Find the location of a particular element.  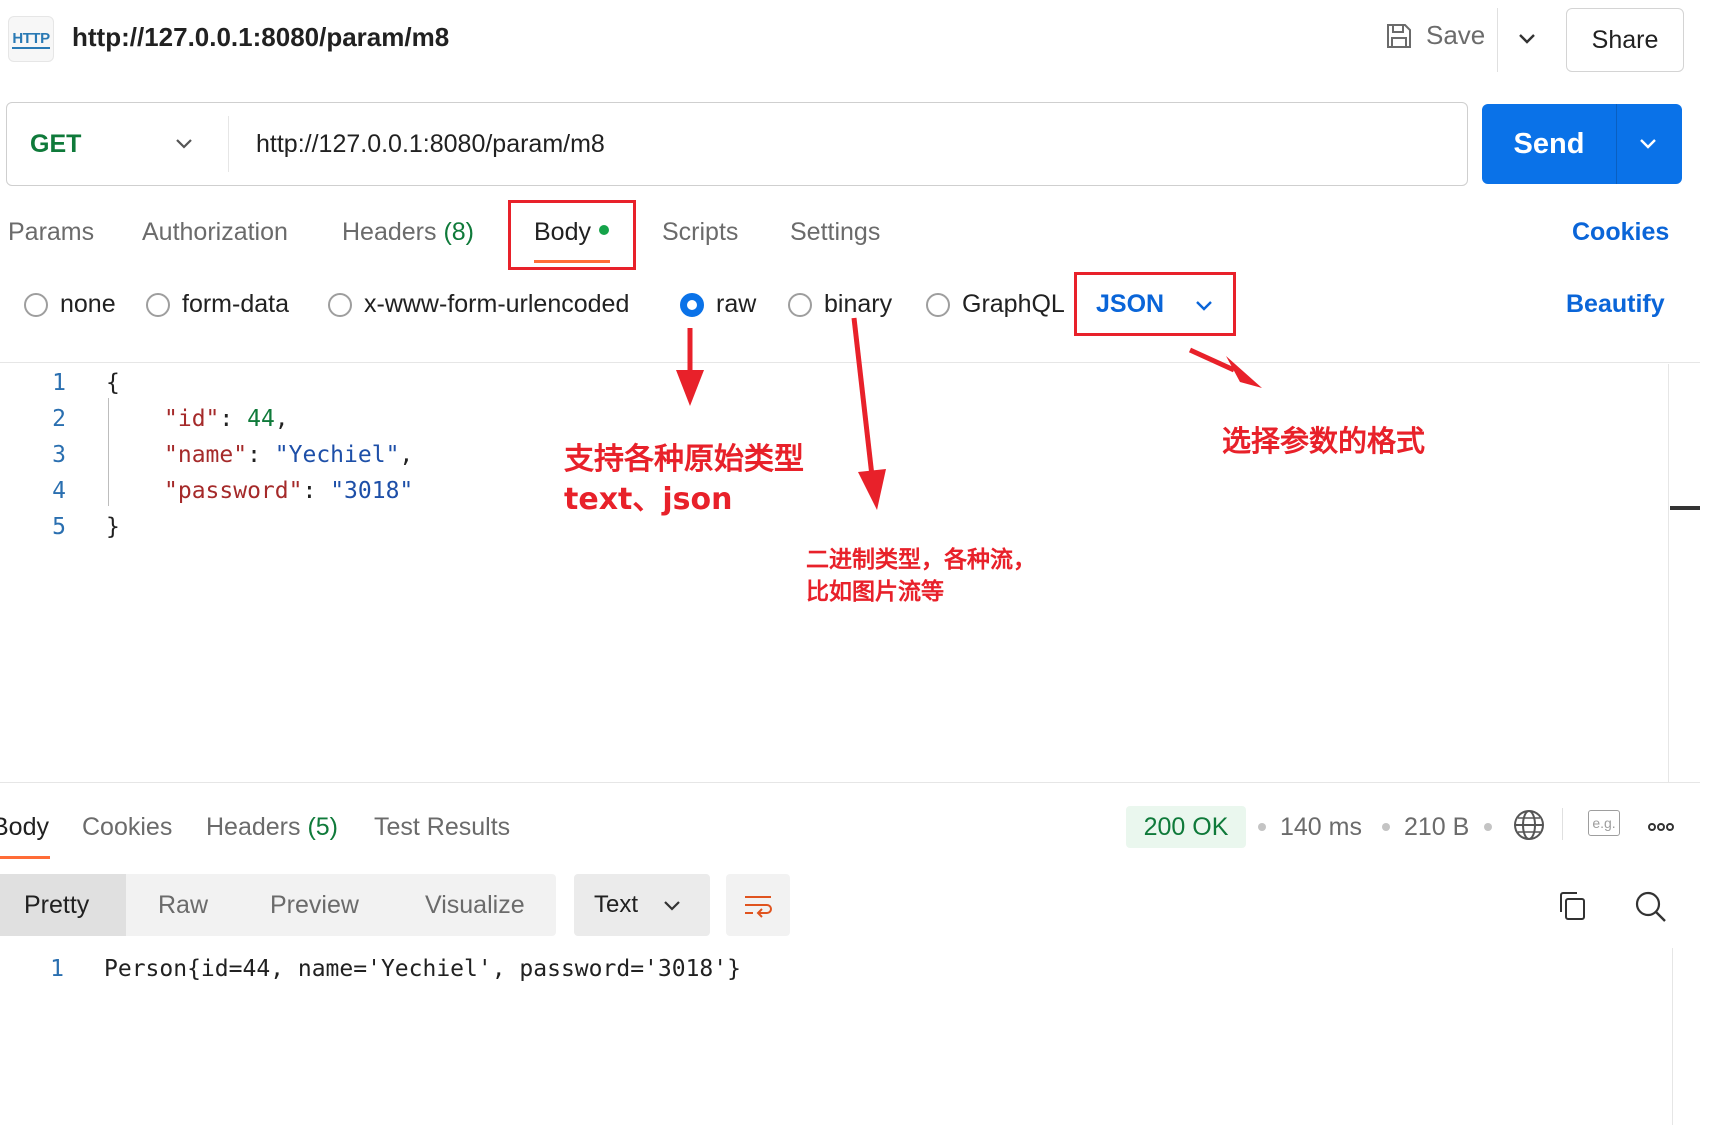

copy-icon is located at coordinates (1572, 906).